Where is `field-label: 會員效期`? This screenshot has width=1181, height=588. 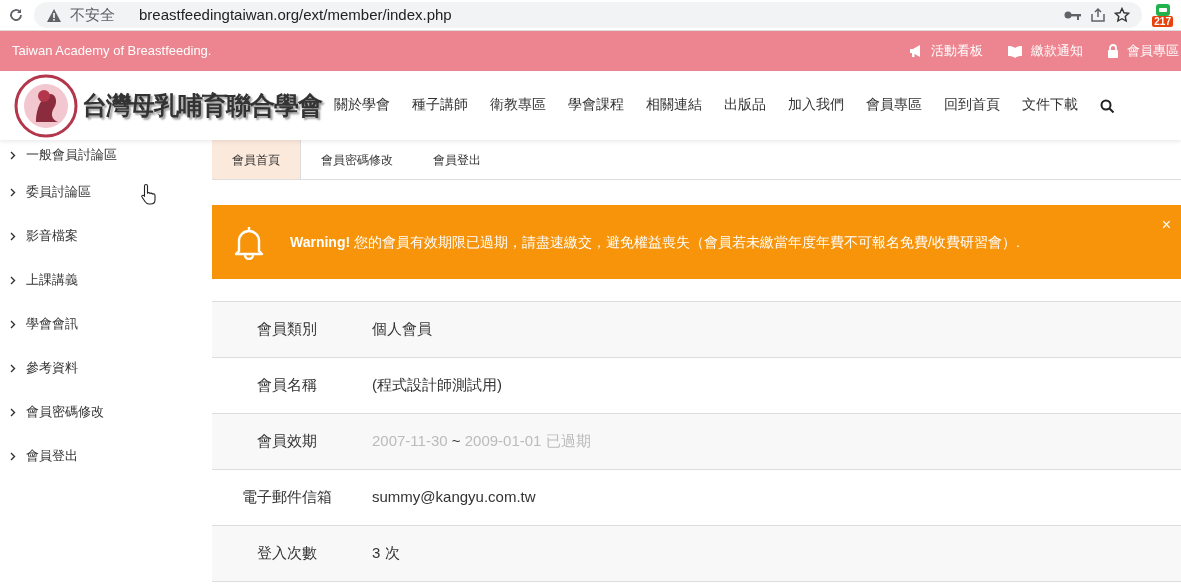 field-label: 會員效期 is located at coordinates (287, 441).